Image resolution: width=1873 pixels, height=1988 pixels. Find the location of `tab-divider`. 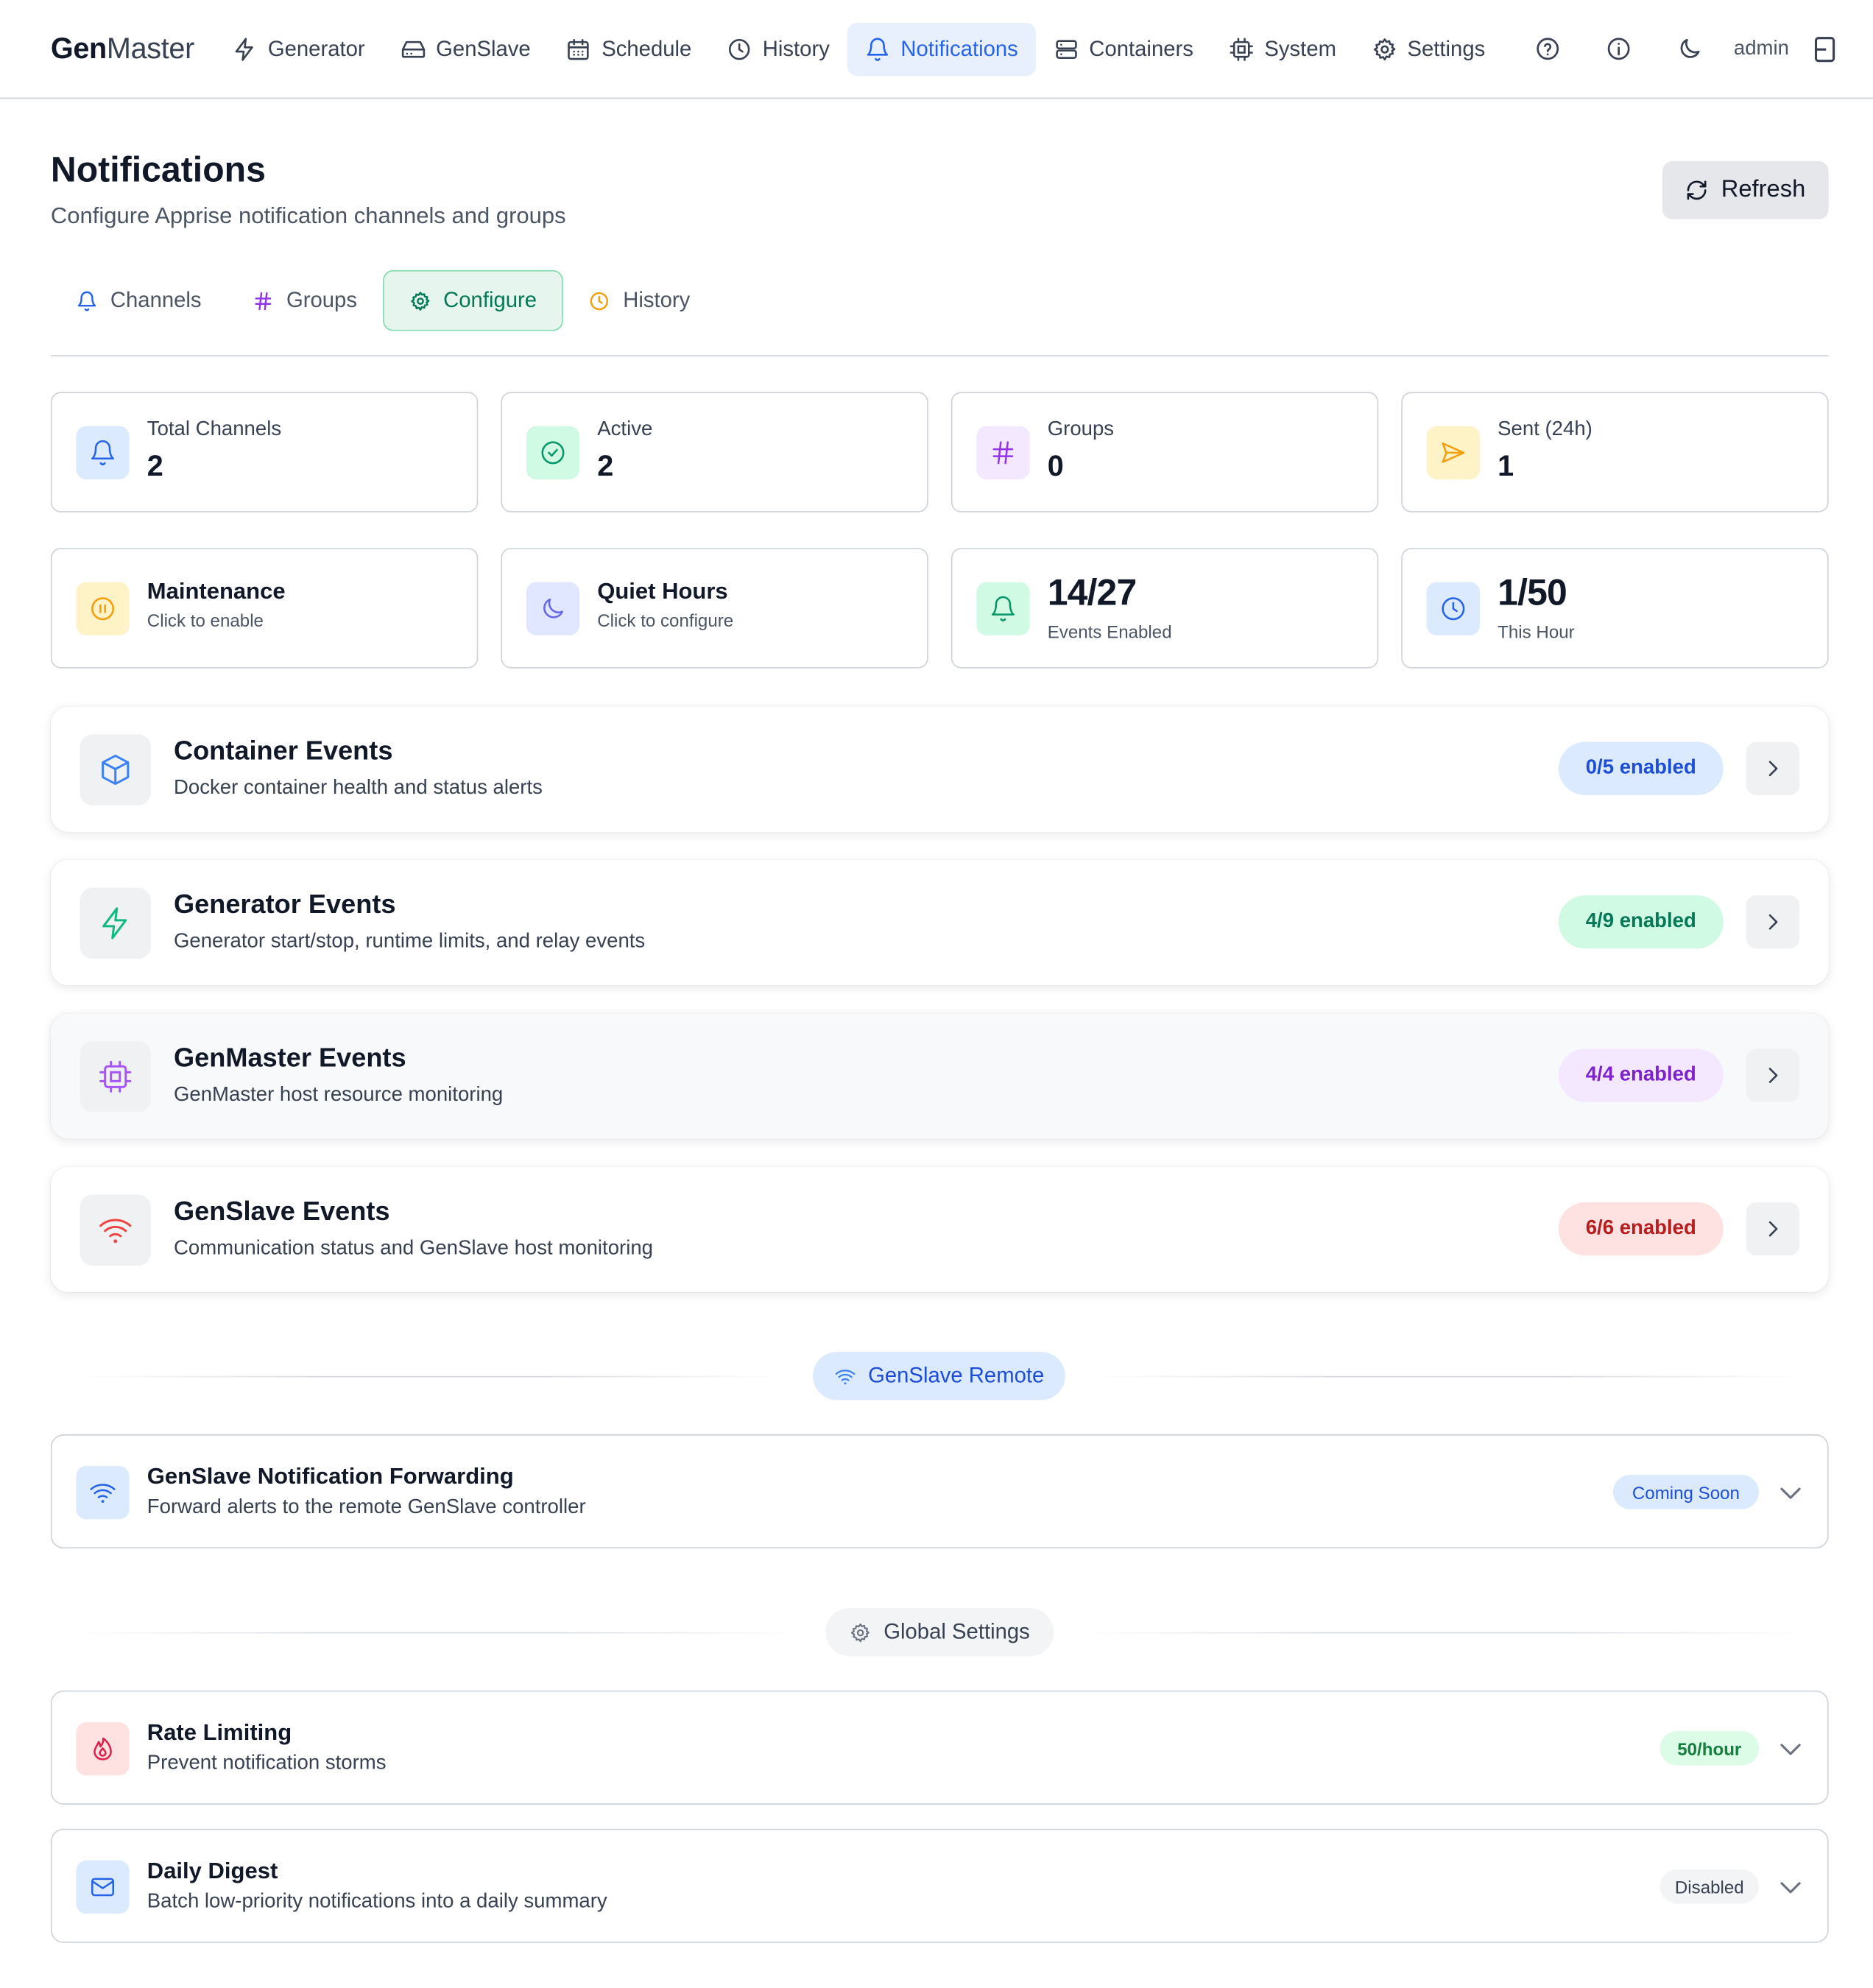

tab-divider is located at coordinates (939, 355).